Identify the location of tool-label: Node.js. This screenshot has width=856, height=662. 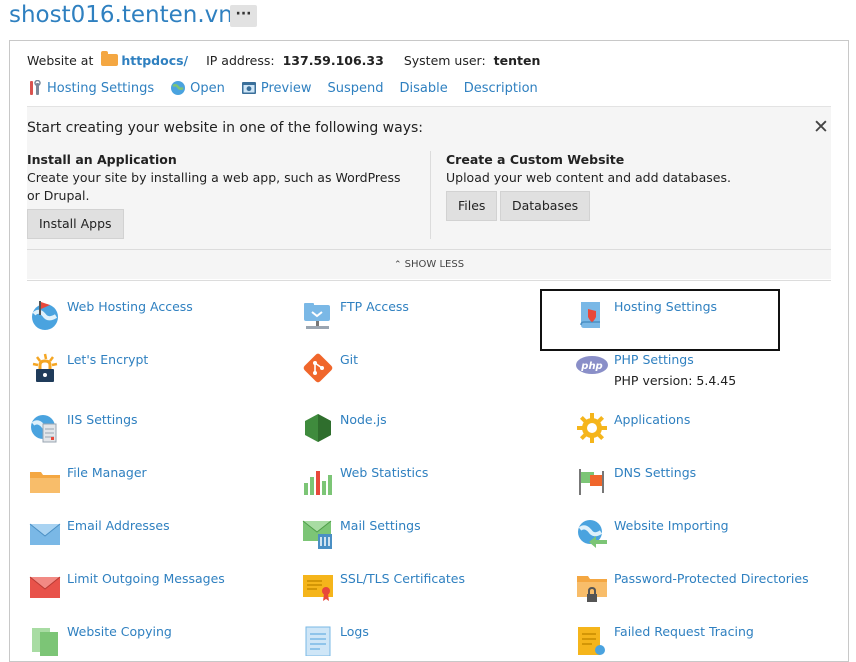
(363, 419).